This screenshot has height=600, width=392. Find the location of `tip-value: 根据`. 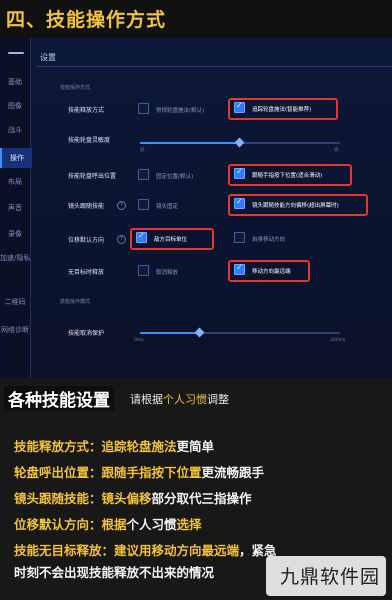

tip-value: 根据 is located at coordinates (114, 524).